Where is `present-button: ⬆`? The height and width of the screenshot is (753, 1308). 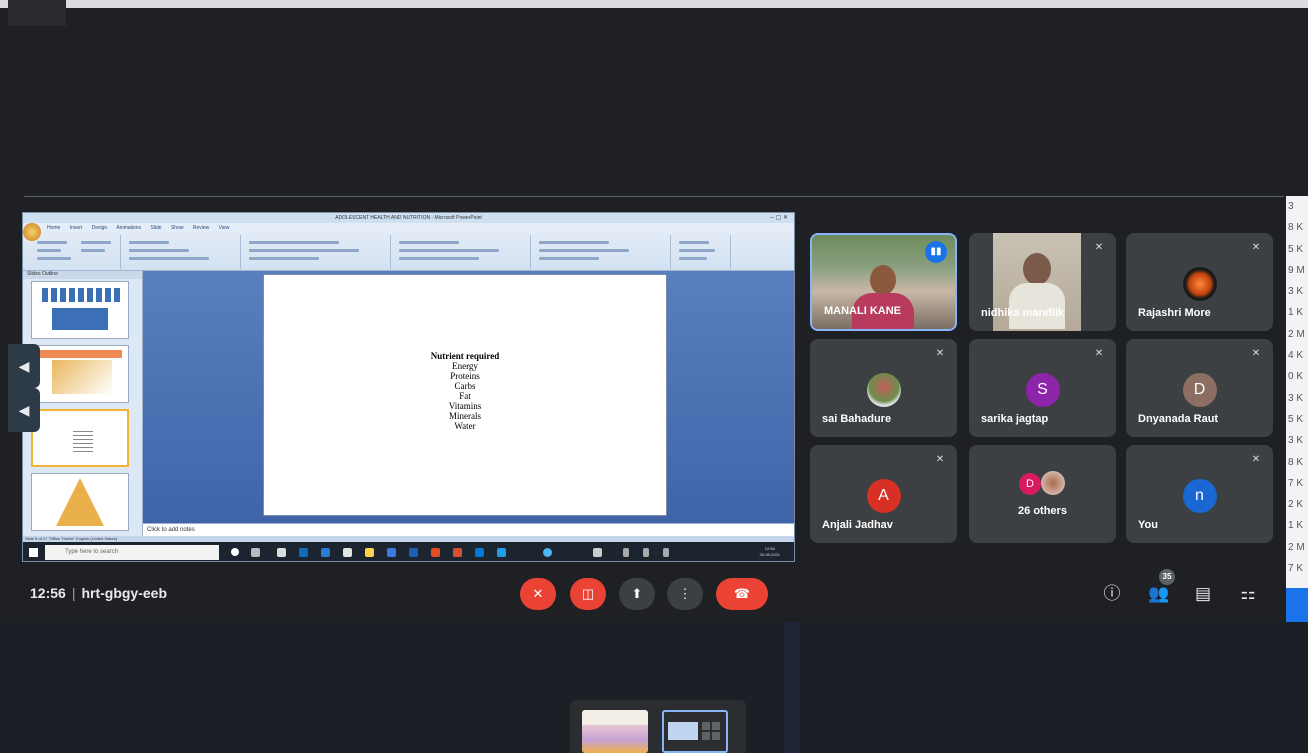 present-button: ⬆ is located at coordinates (637, 594).